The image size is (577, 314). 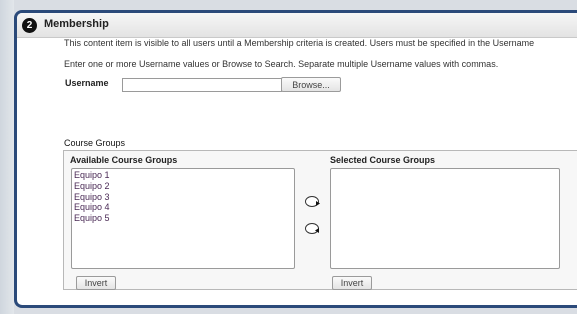 What do you see at coordinates (312, 201) in the screenshot?
I see `move-right-button` at bounding box center [312, 201].